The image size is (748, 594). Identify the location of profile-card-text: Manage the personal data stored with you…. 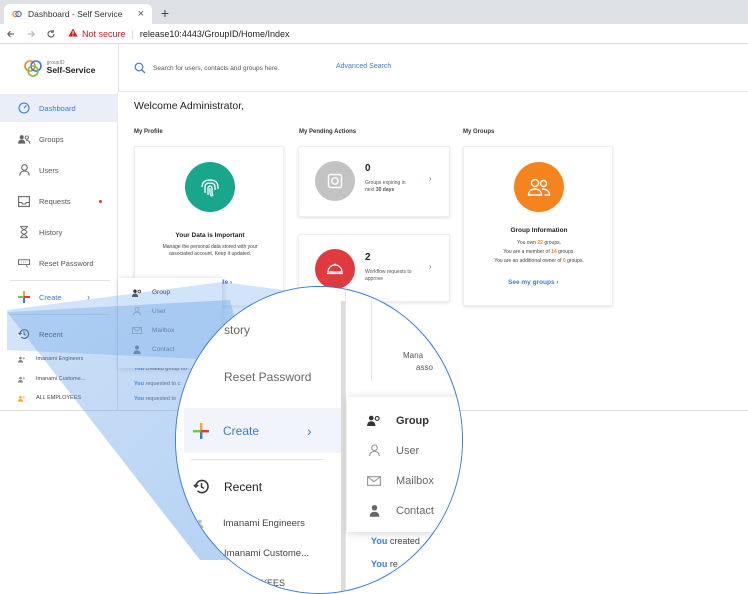
(210, 250).